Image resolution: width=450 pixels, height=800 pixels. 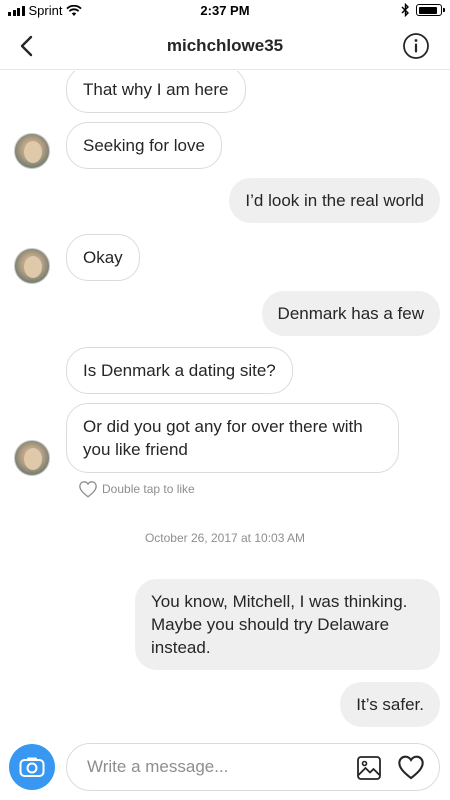 I want to click on camera-button, so click(x=32, y=767).